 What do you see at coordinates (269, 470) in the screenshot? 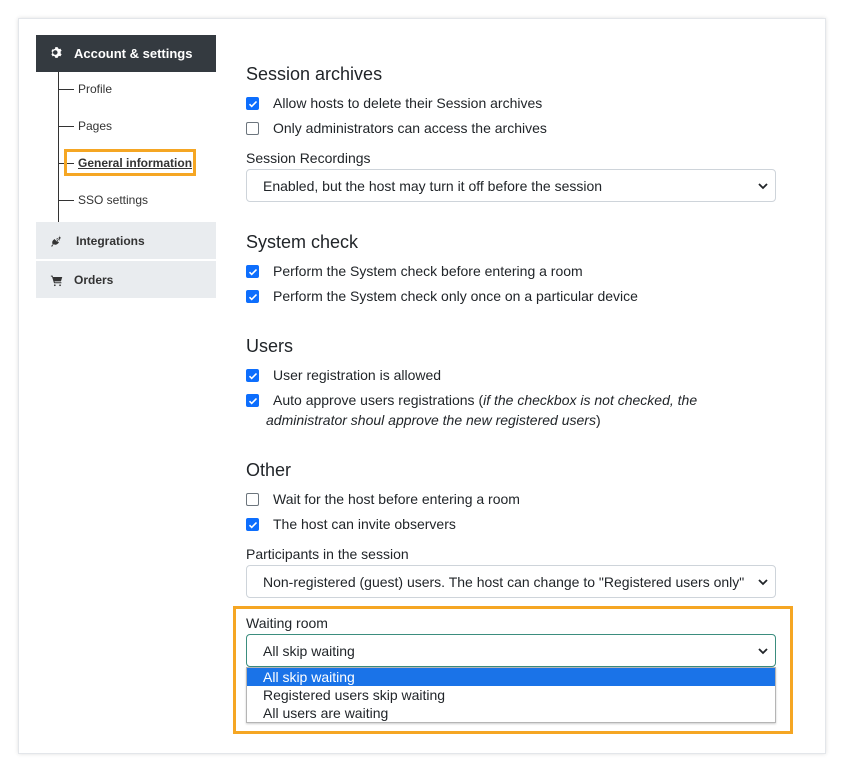
I see `section-title-other: Other` at bounding box center [269, 470].